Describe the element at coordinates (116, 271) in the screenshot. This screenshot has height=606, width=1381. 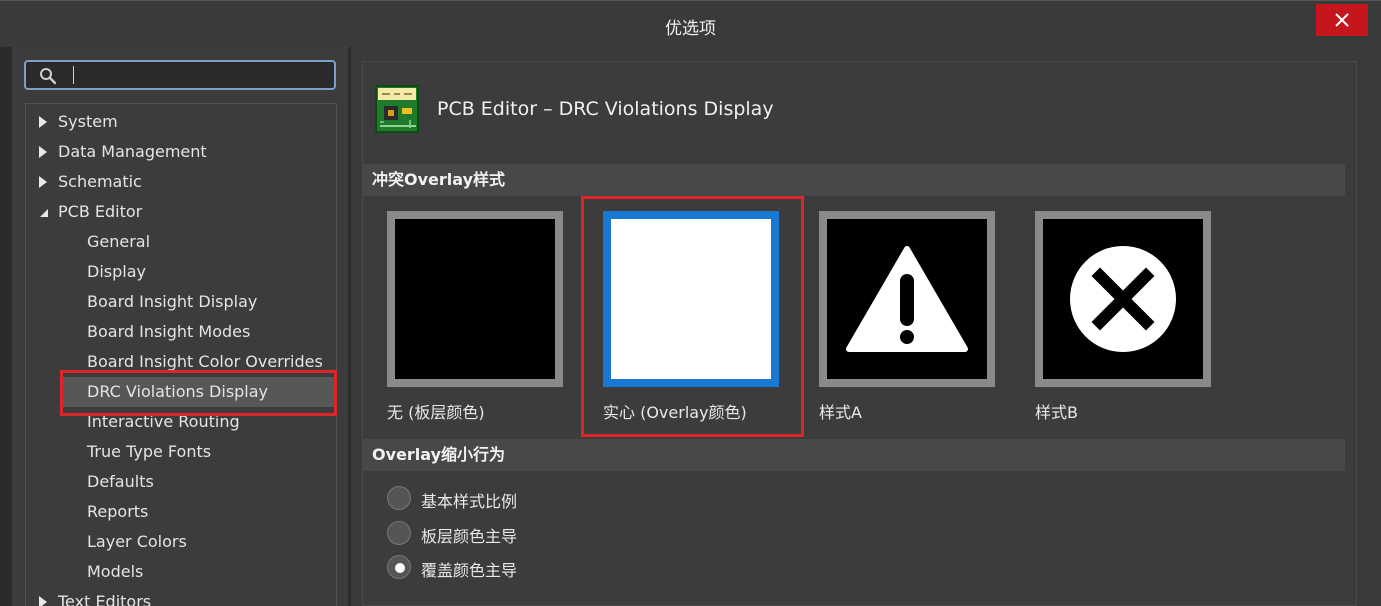
I see `tree-item-label: Display` at that location.